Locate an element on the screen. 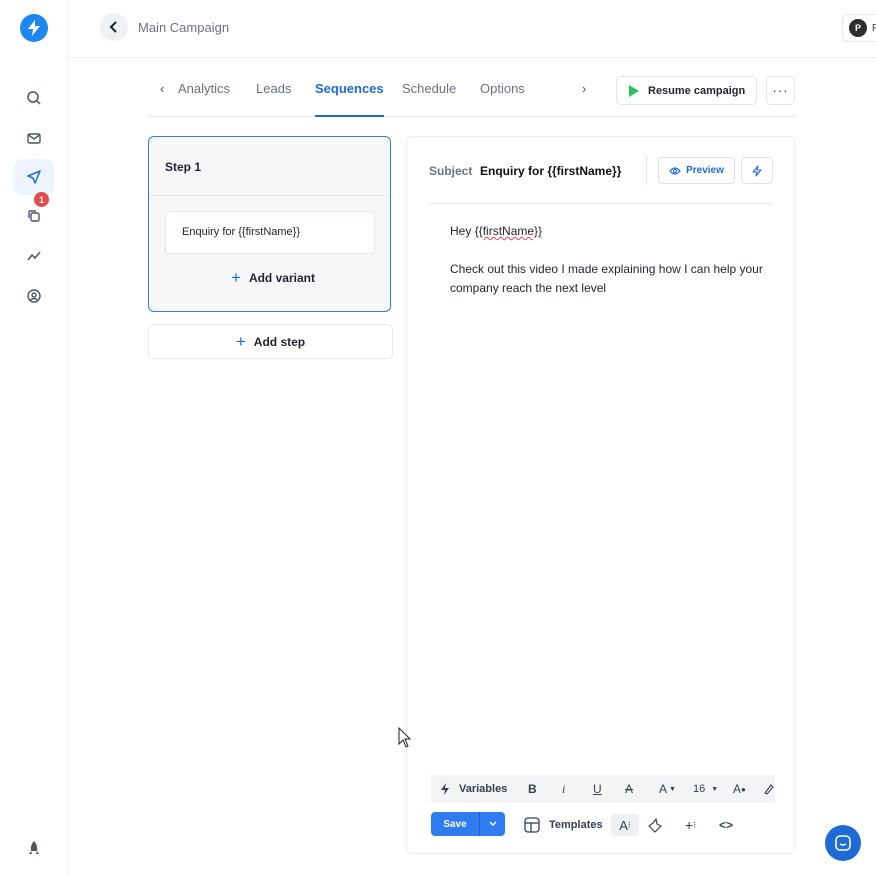 The image size is (876, 876). play-icon is located at coordinates (634, 90).